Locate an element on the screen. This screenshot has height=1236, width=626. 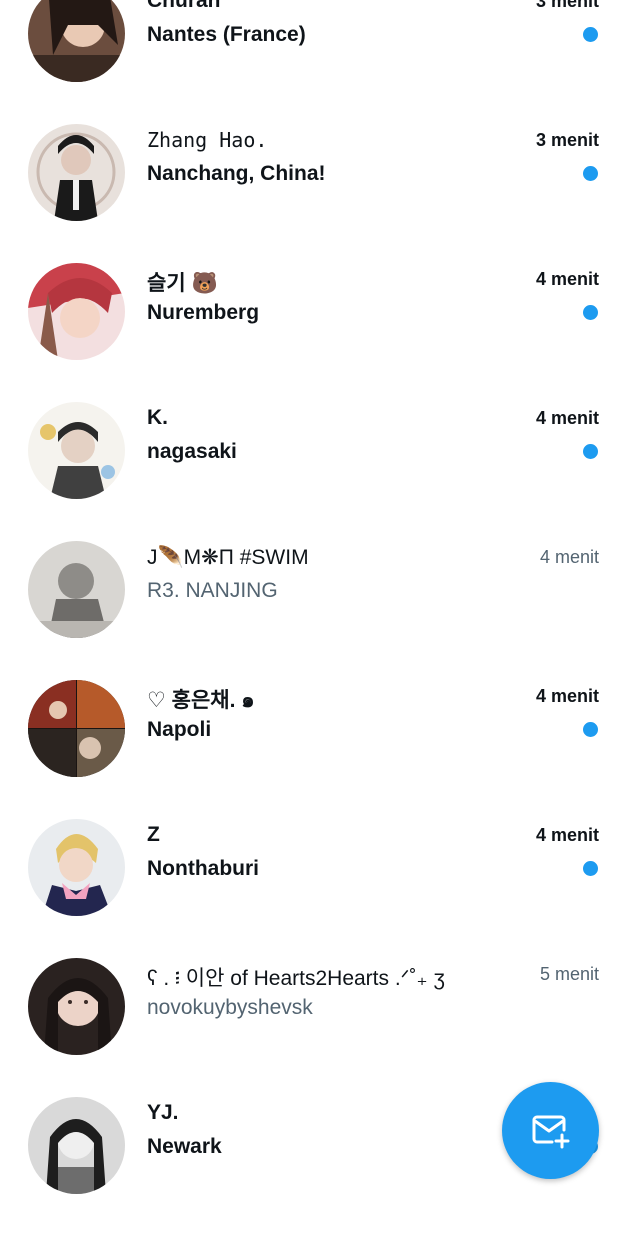
conversation-row: Z Nonthaburi 4 menit is located at coordinates (313, 888).